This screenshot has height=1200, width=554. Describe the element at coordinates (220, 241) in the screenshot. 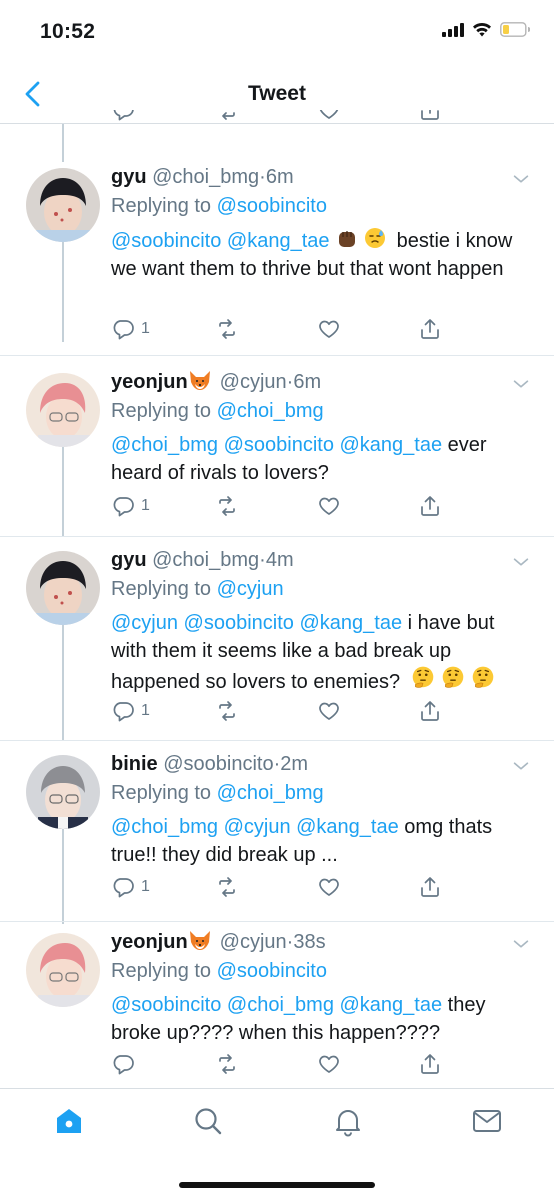

I see `tweet-mentions: @soobincito @kang_tae` at that location.